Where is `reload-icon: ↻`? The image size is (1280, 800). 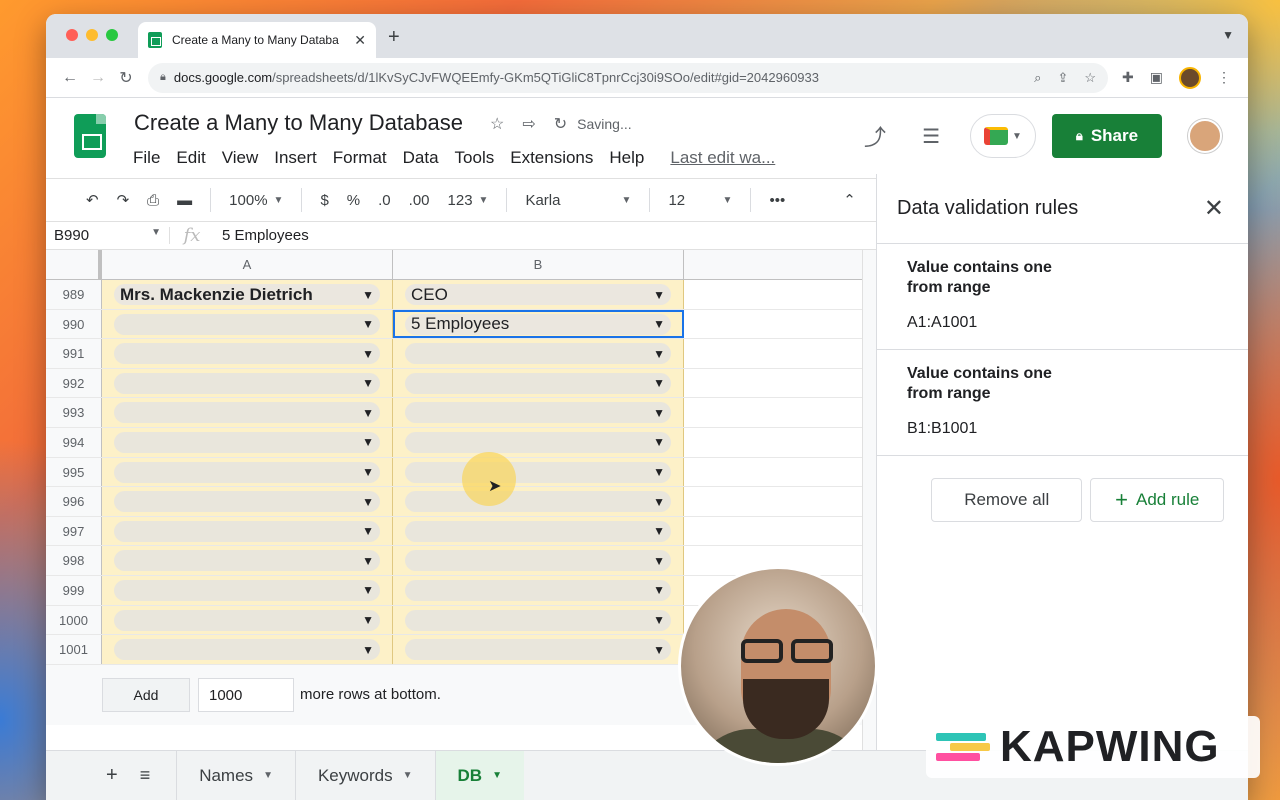 reload-icon: ↻ is located at coordinates (126, 78).